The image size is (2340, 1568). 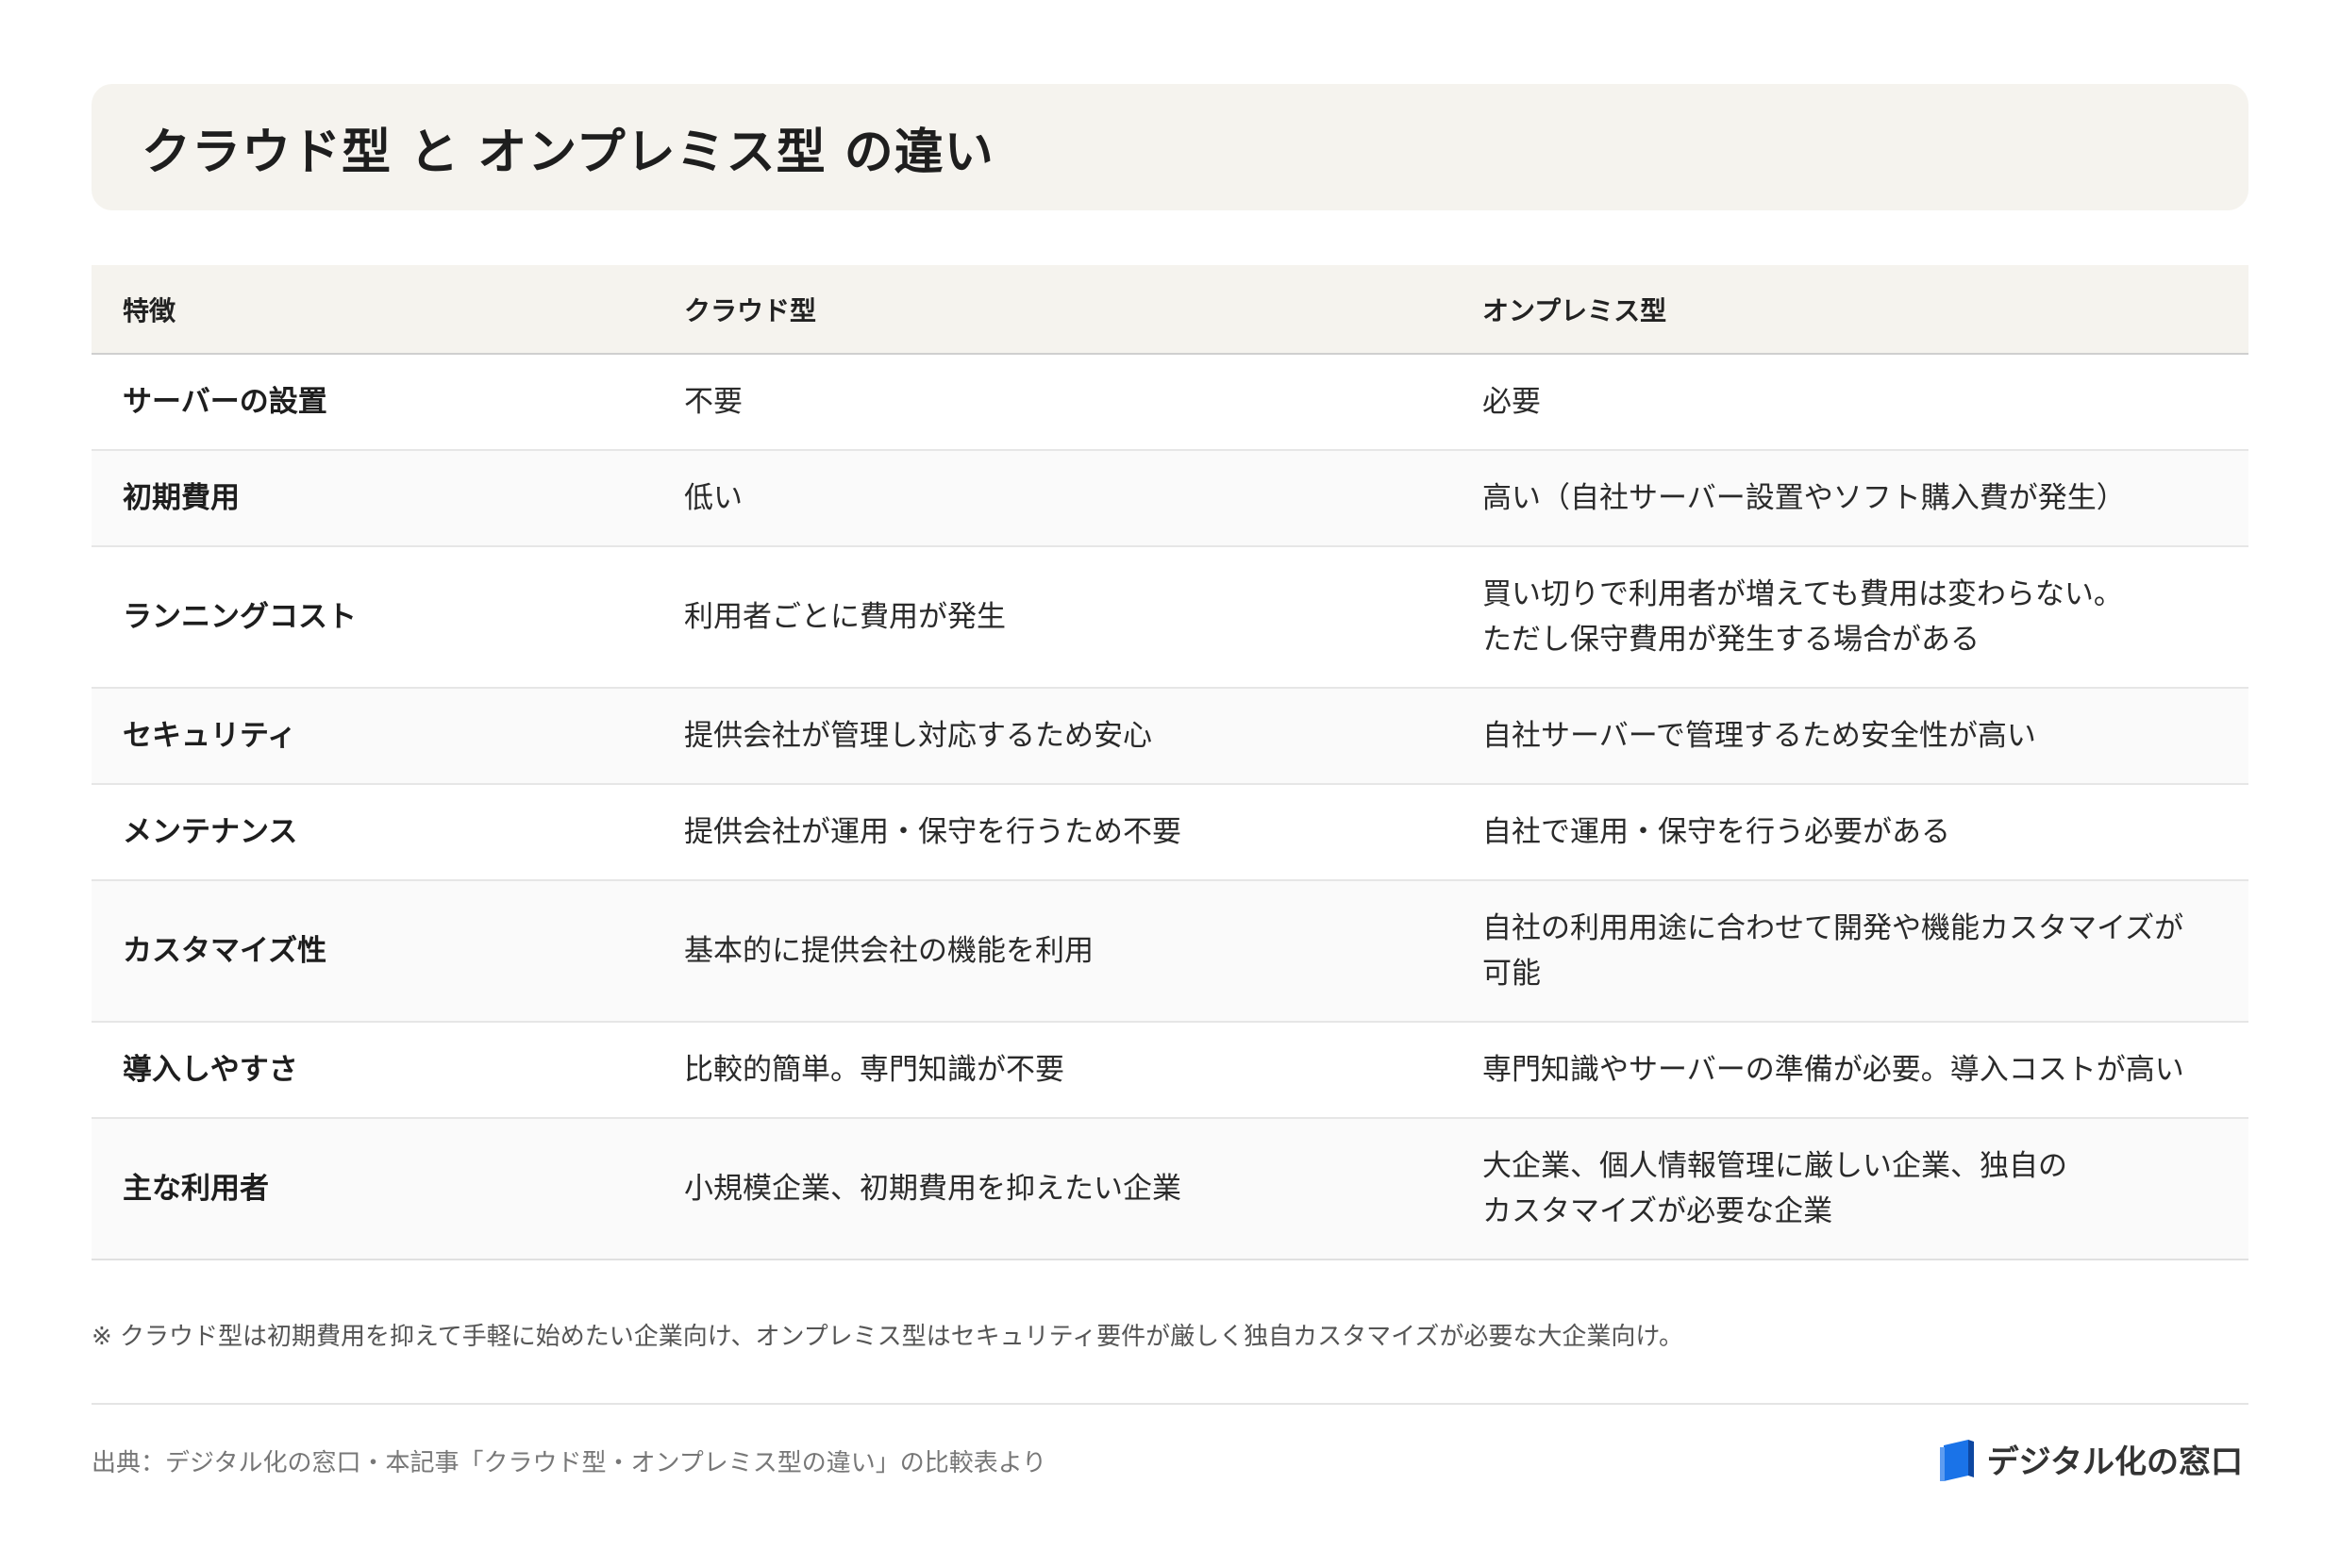 What do you see at coordinates (372, 498) in the screenshot?
I see `feature-cell: 初期費用` at bounding box center [372, 498].